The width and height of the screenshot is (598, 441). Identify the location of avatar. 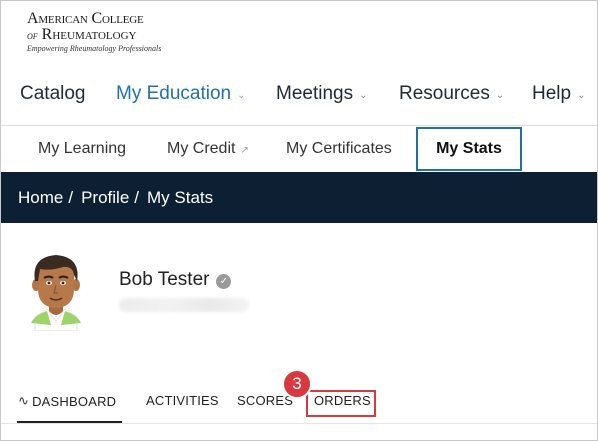
(56, 291).